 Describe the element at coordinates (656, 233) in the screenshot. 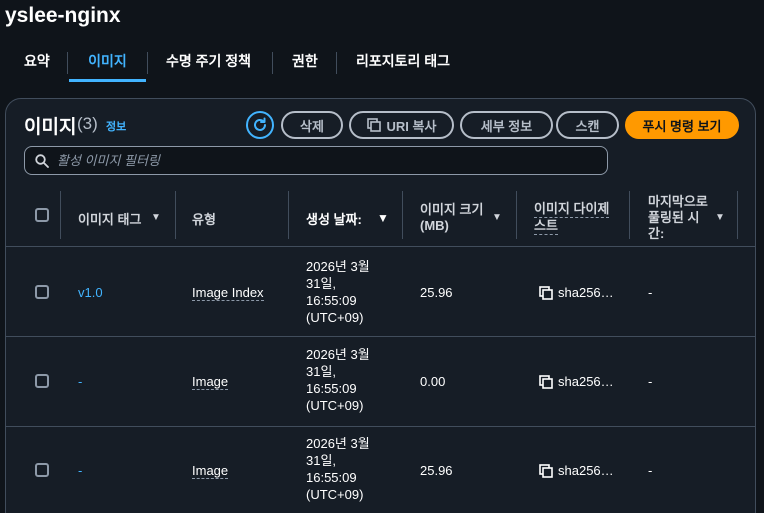

I see `pulled-header-line3: 간:` at that location.